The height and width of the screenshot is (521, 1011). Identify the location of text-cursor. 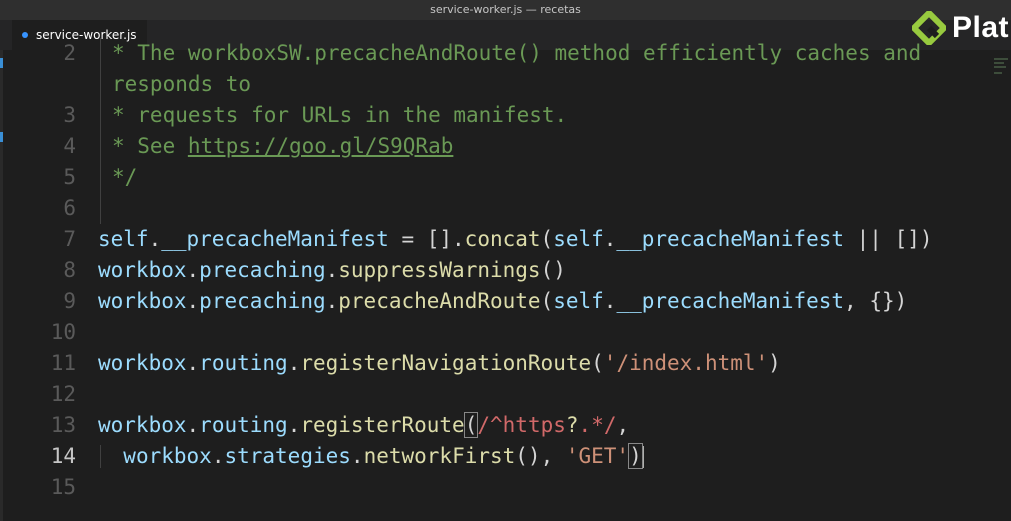
(642, 457).